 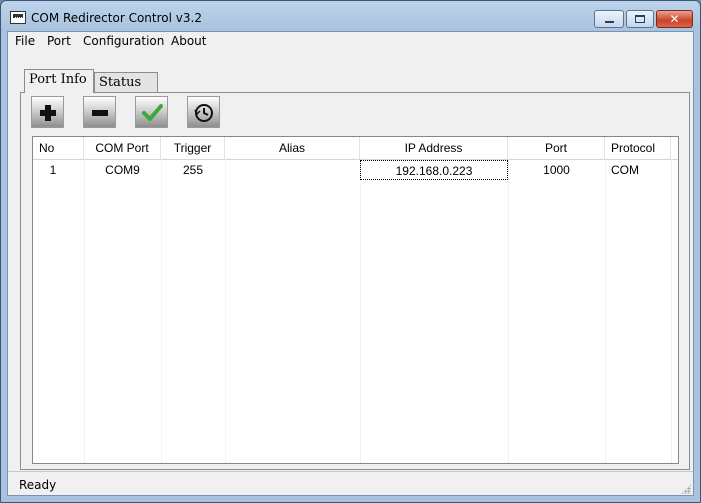 I want to click on cell-com-port: COM9, so click(x=122, y=170).